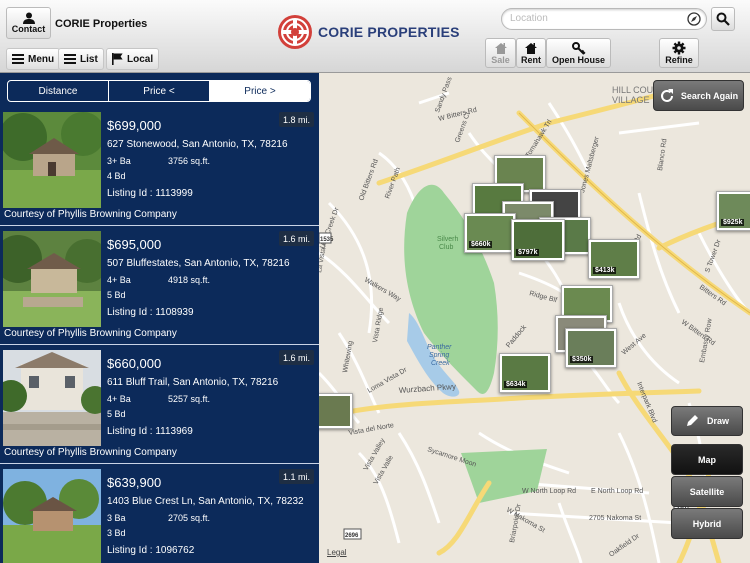 The image size is (750, 563). I want to click on listing-baths: 4+ Ba, so click(119, 399).